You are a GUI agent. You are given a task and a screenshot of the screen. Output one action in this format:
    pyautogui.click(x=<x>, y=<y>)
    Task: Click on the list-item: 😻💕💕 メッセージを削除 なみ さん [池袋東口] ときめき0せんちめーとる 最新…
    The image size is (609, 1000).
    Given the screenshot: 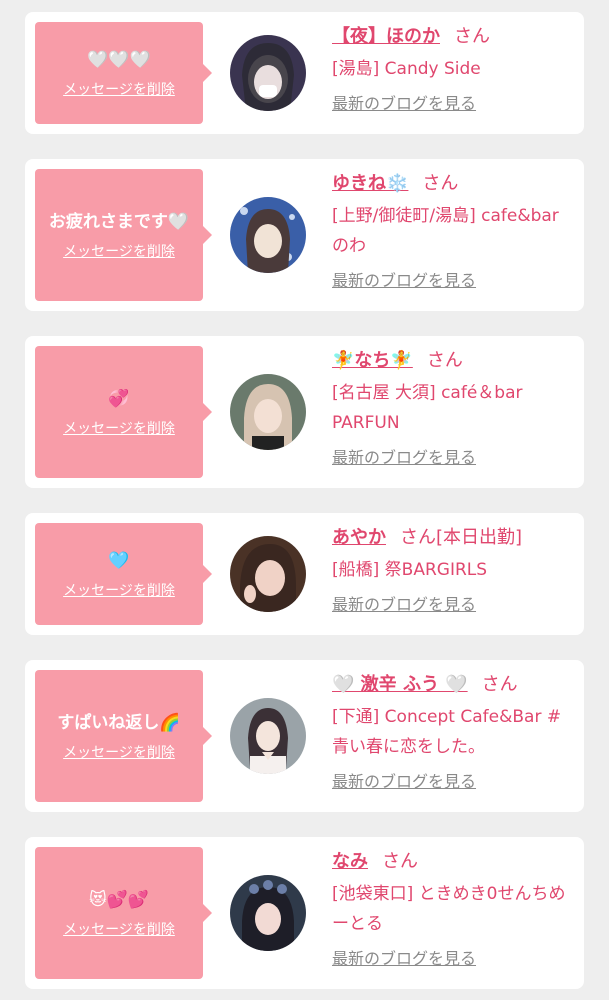 What is the action you would take?
    pyautogui.click(x=304, y=913)
    